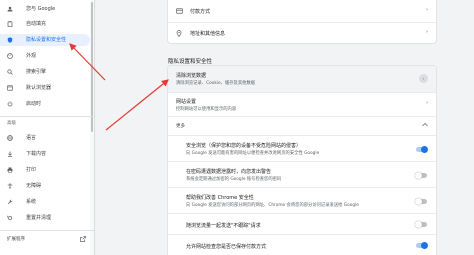  I want to click on annotation-arrows, so click(119, 87).